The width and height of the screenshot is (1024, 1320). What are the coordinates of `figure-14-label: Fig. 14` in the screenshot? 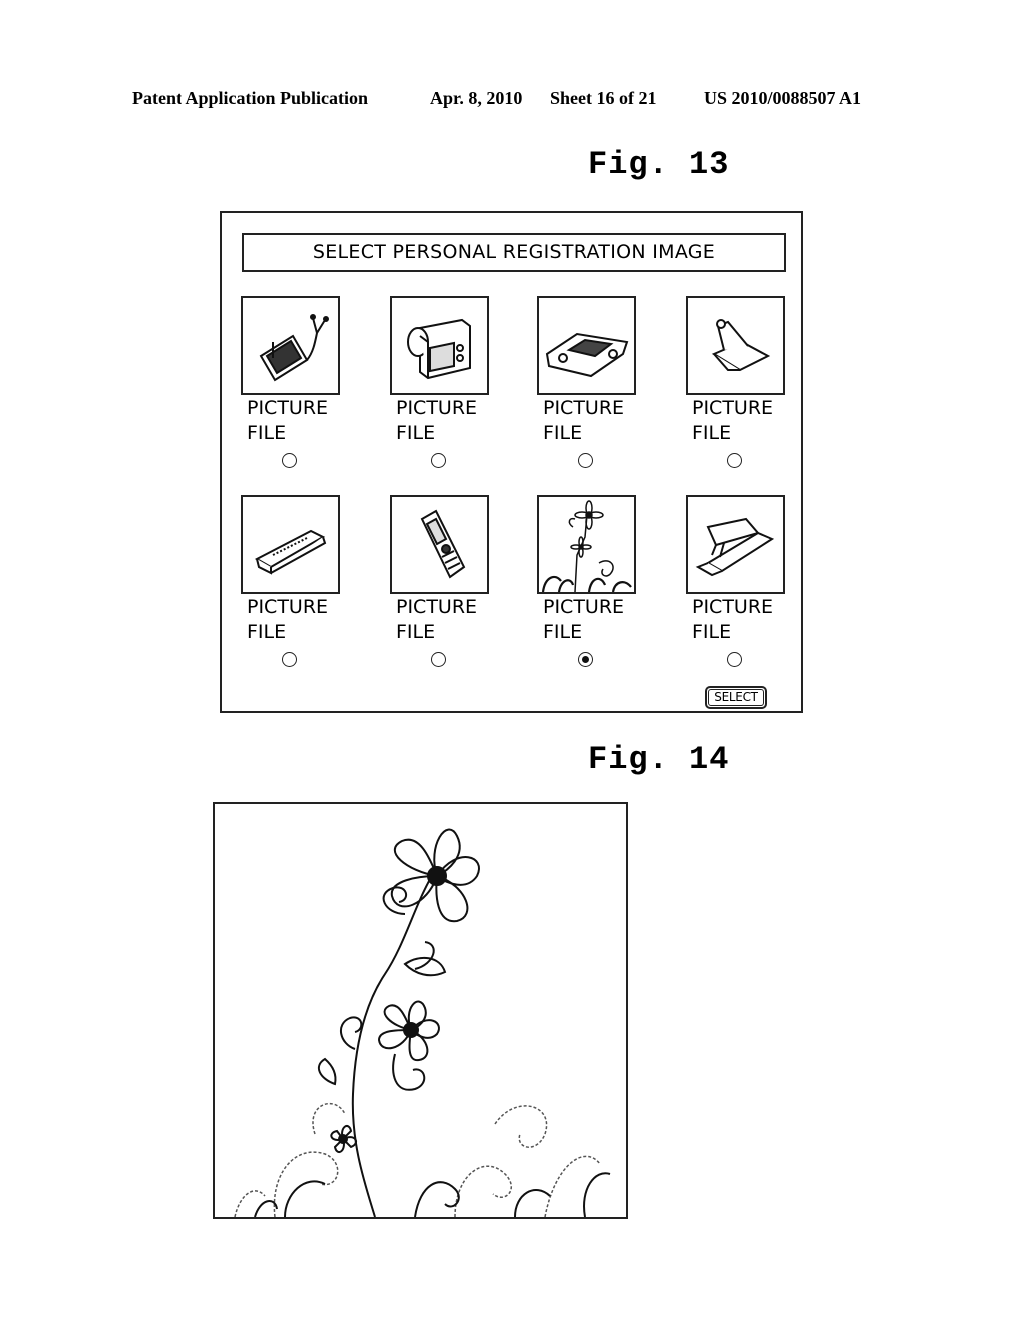 It's located at (659, 759).